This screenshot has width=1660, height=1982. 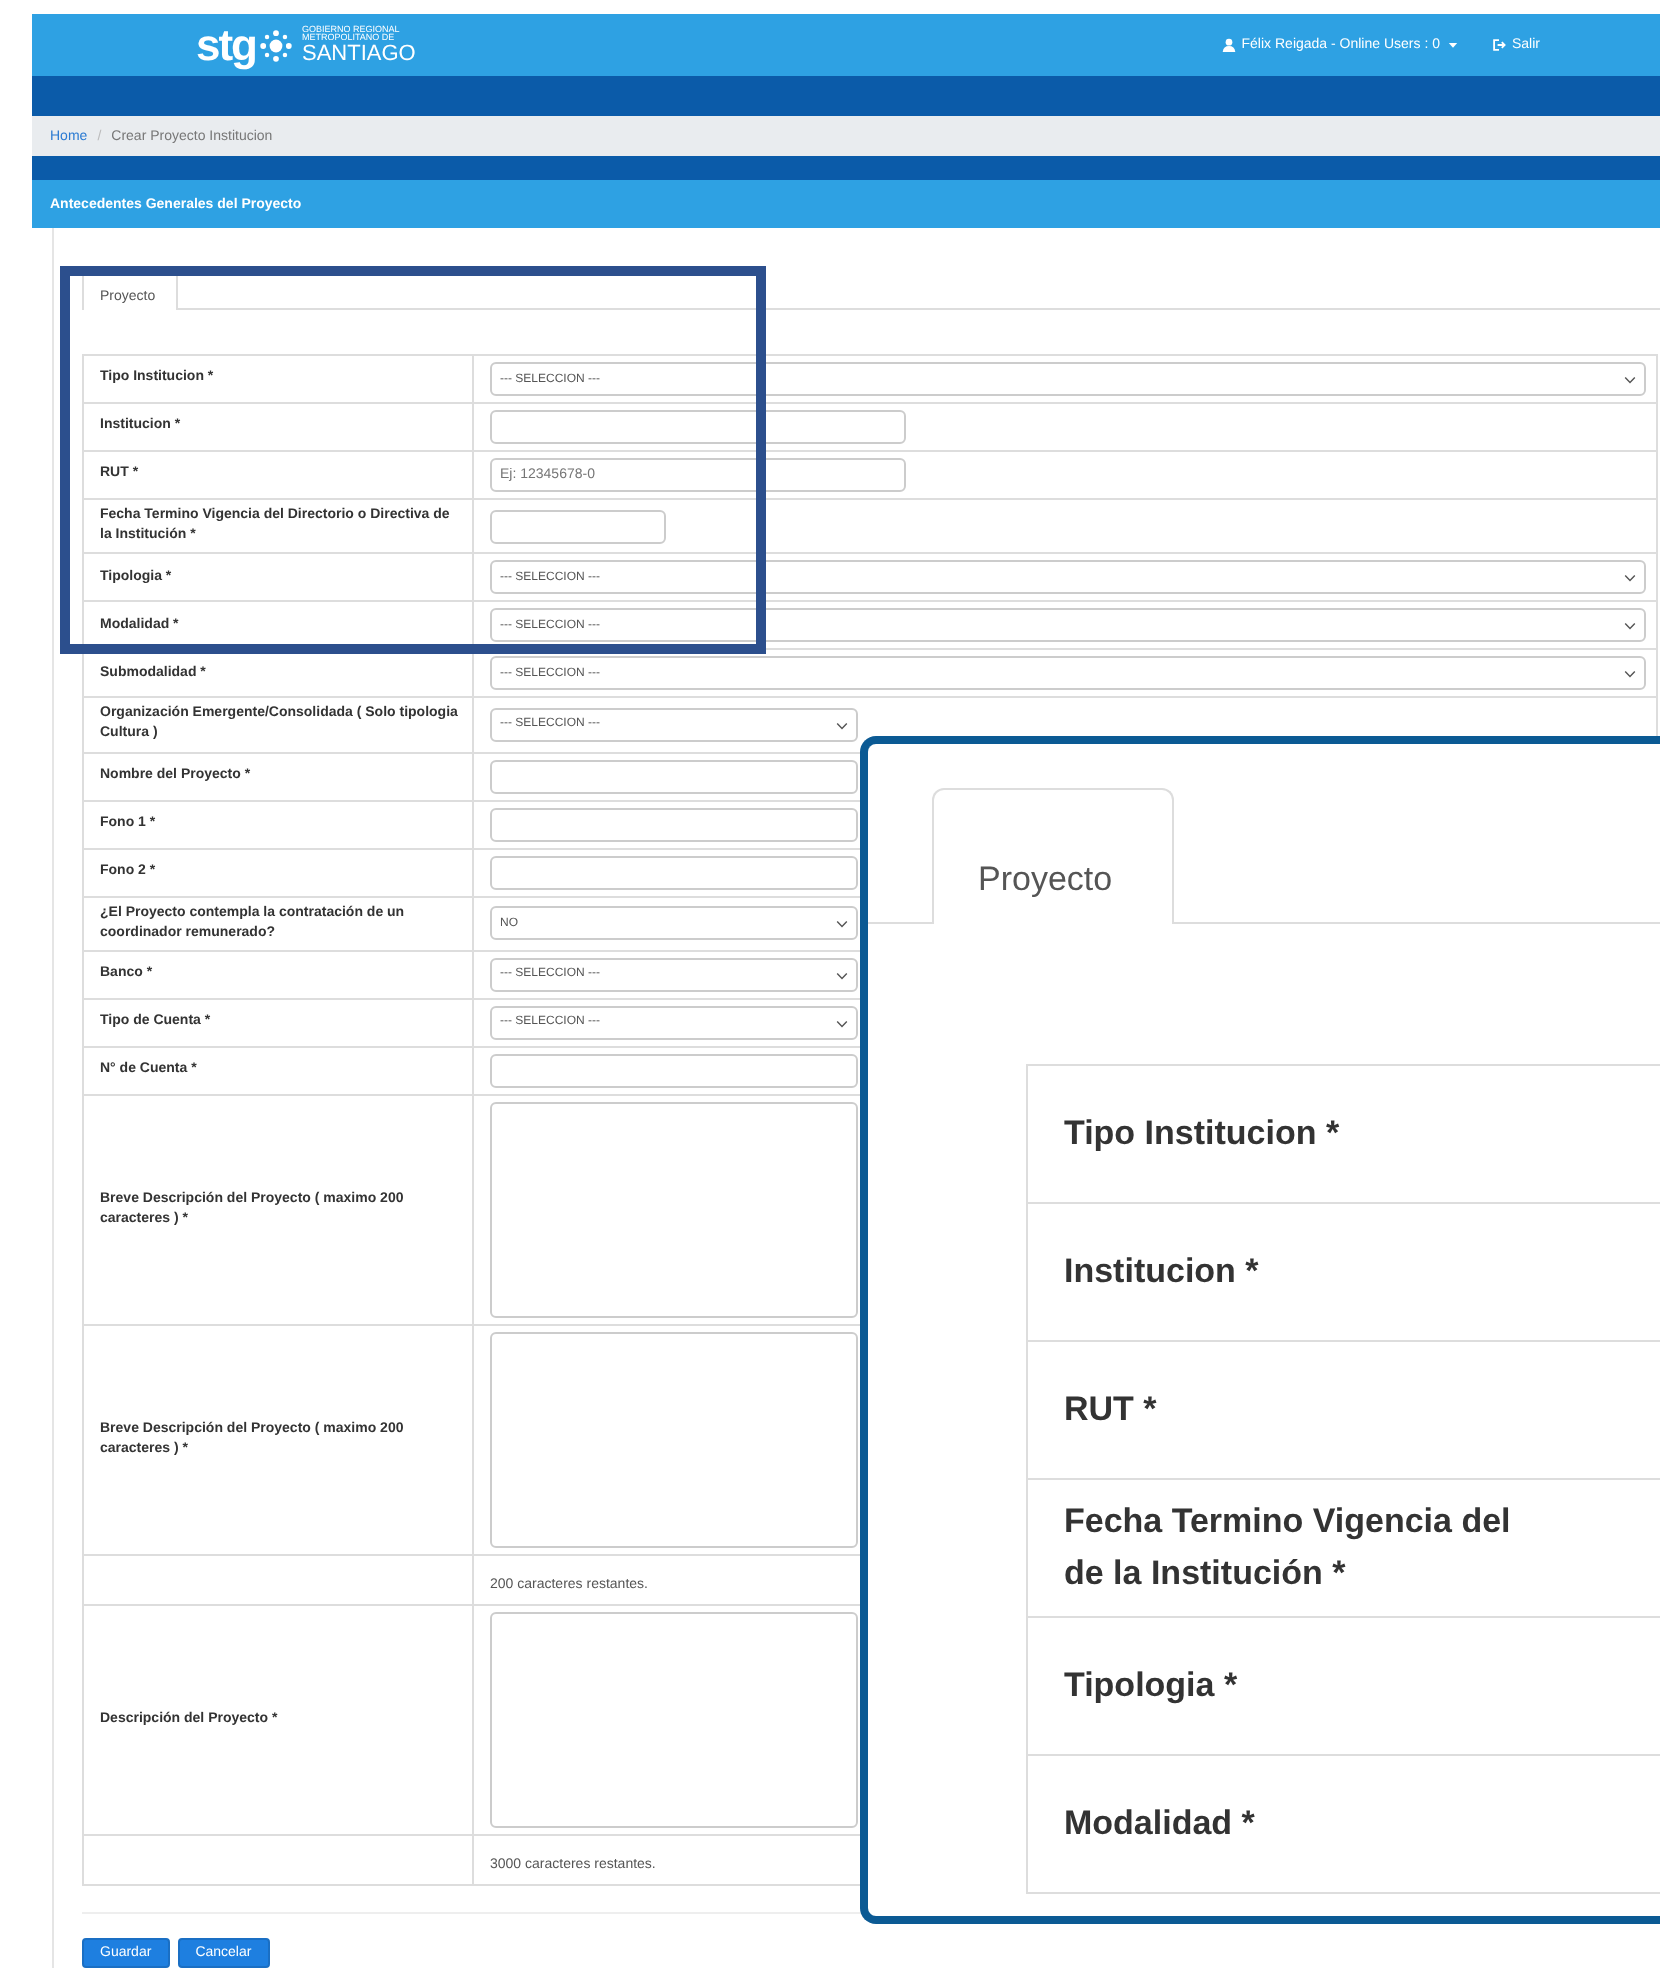 I want to click on logo-subtitle: SANTIAGO, so click(x=359, y=54).